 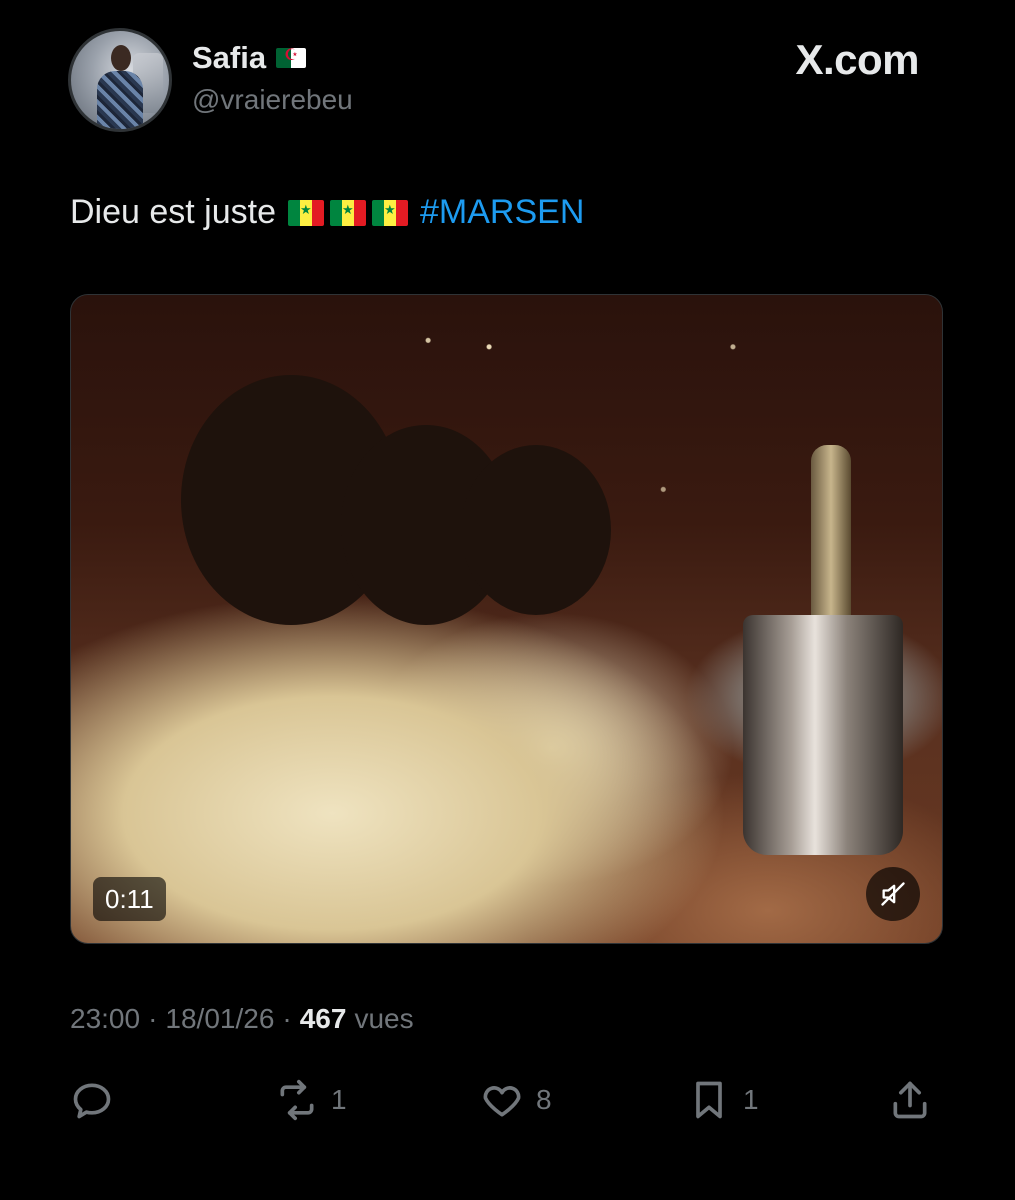 What do you see at coordinates (173, 212) in the screenshot?
I see `tweet-text-body: Dieu est juste` at bounding box center [173, 212].